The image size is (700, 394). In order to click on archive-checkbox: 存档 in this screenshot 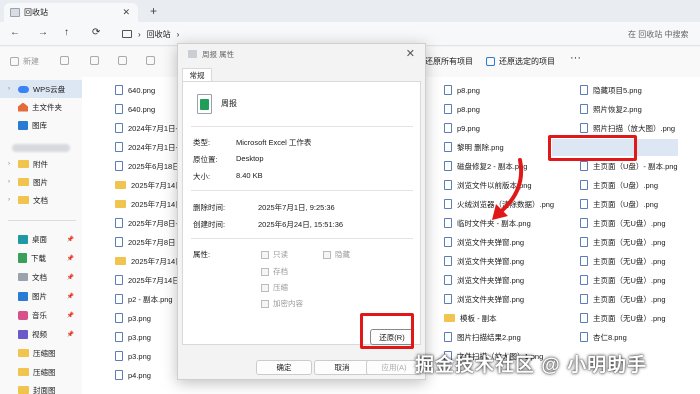, I will do `click(274, 271)`.